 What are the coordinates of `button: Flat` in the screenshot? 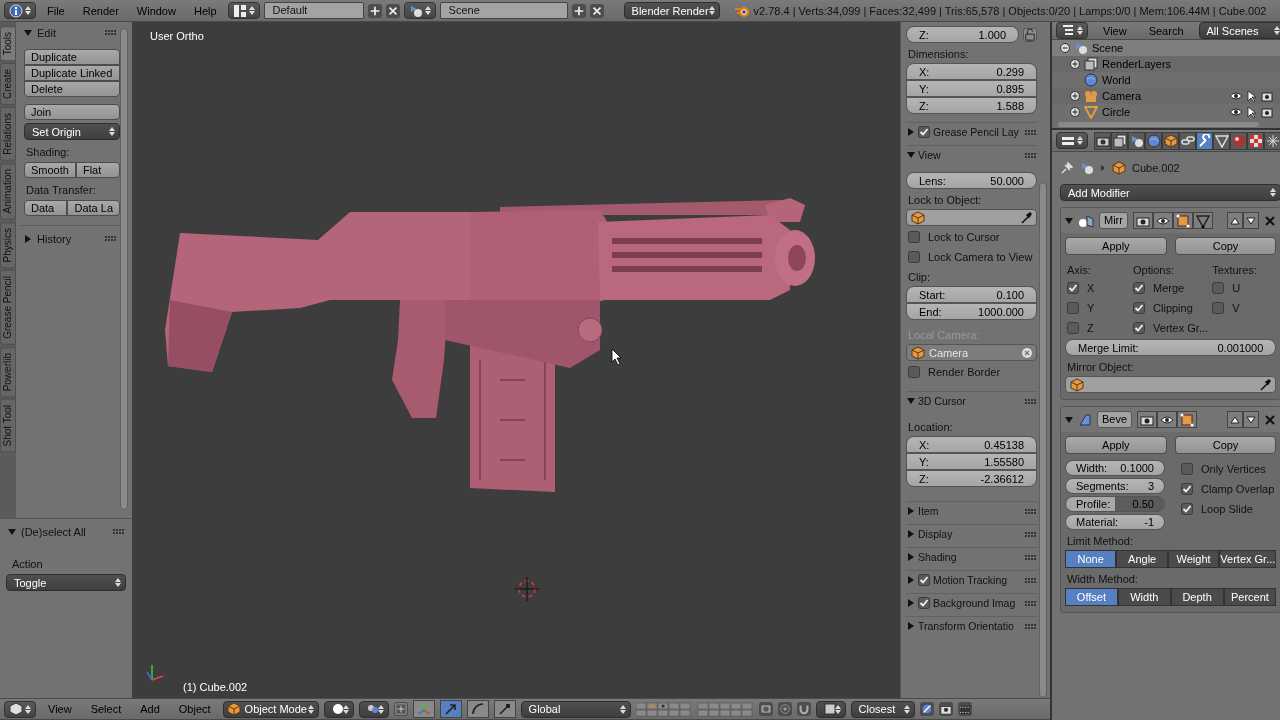 It's located at (97, 170).